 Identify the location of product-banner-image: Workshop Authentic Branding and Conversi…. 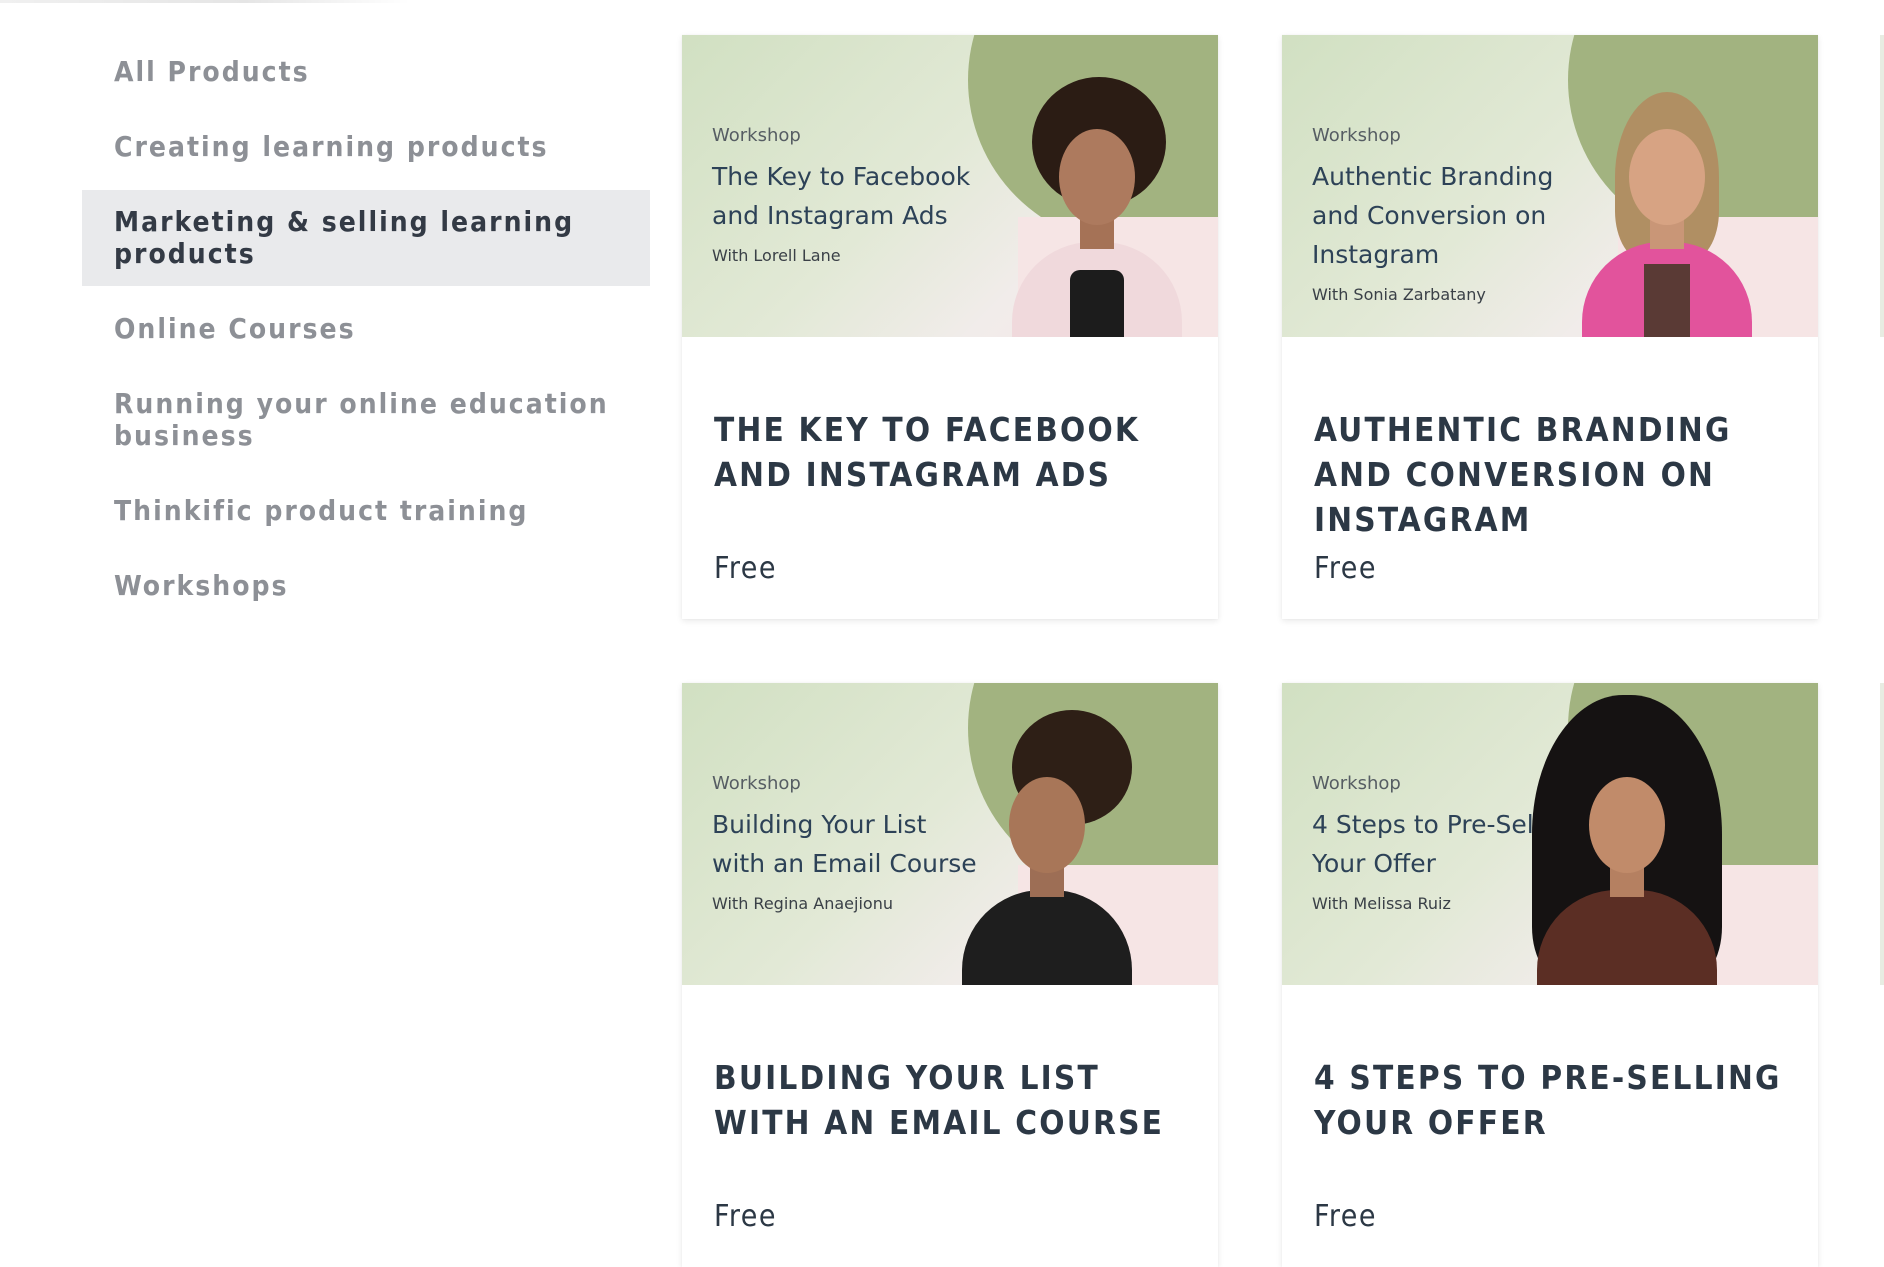
(1550, 186).